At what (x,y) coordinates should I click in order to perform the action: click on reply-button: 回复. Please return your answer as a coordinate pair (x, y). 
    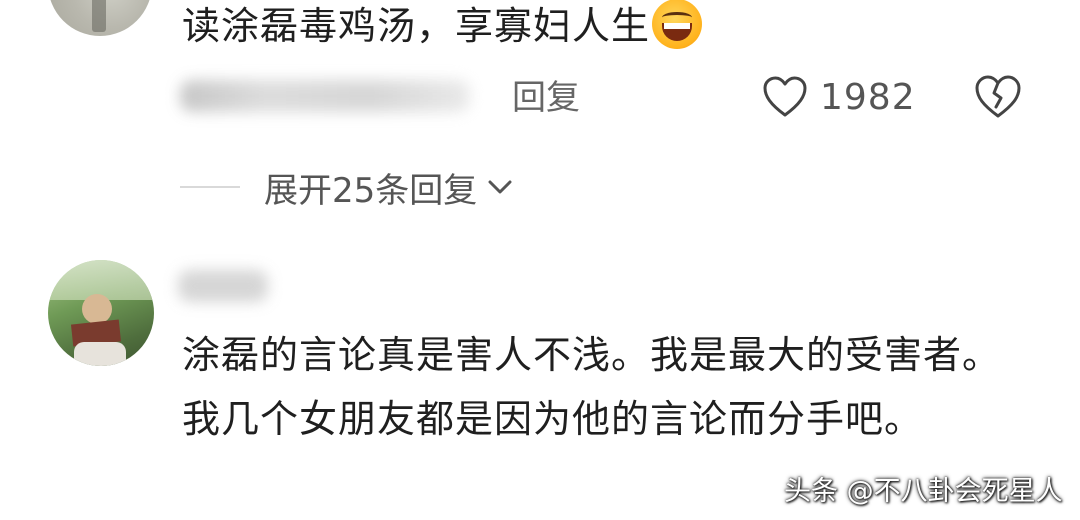
    Looking at the image, I should click on (546, 98).